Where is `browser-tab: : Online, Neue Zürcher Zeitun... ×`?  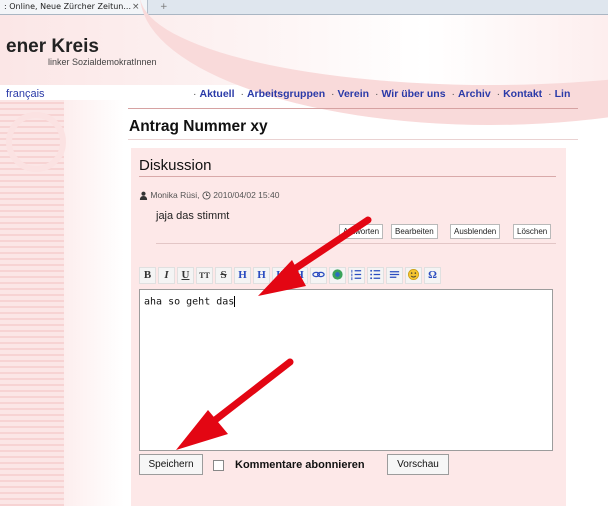
browser-tab: : Online, Neue Zürcher Zeitun... × is located at coordinates (74, 7).